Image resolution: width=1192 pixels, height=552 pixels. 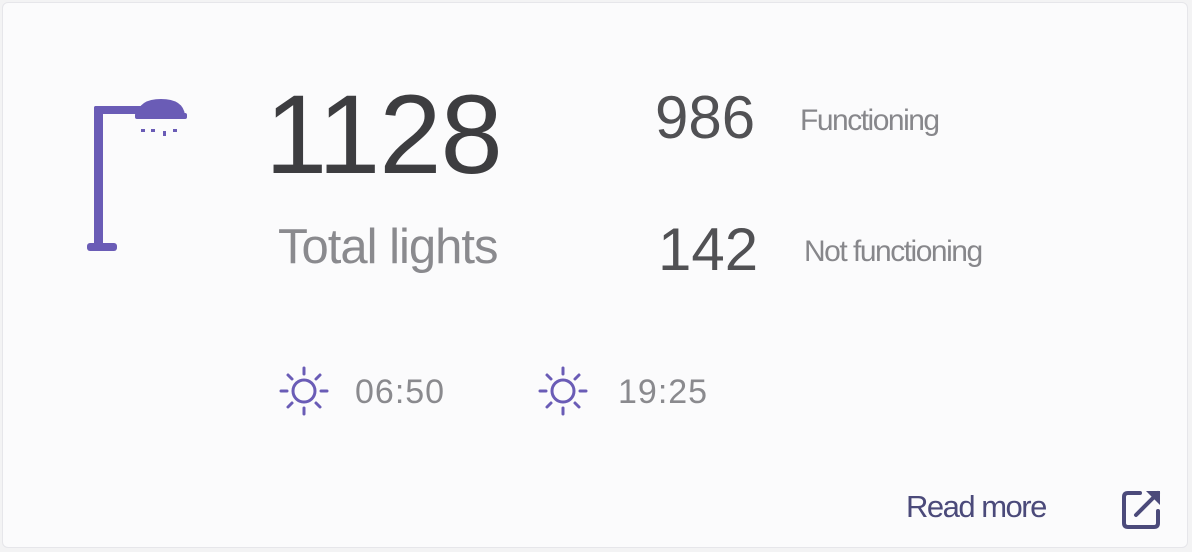 I want to click on sunrise-time: 06:50, so click(x=400, y=392).